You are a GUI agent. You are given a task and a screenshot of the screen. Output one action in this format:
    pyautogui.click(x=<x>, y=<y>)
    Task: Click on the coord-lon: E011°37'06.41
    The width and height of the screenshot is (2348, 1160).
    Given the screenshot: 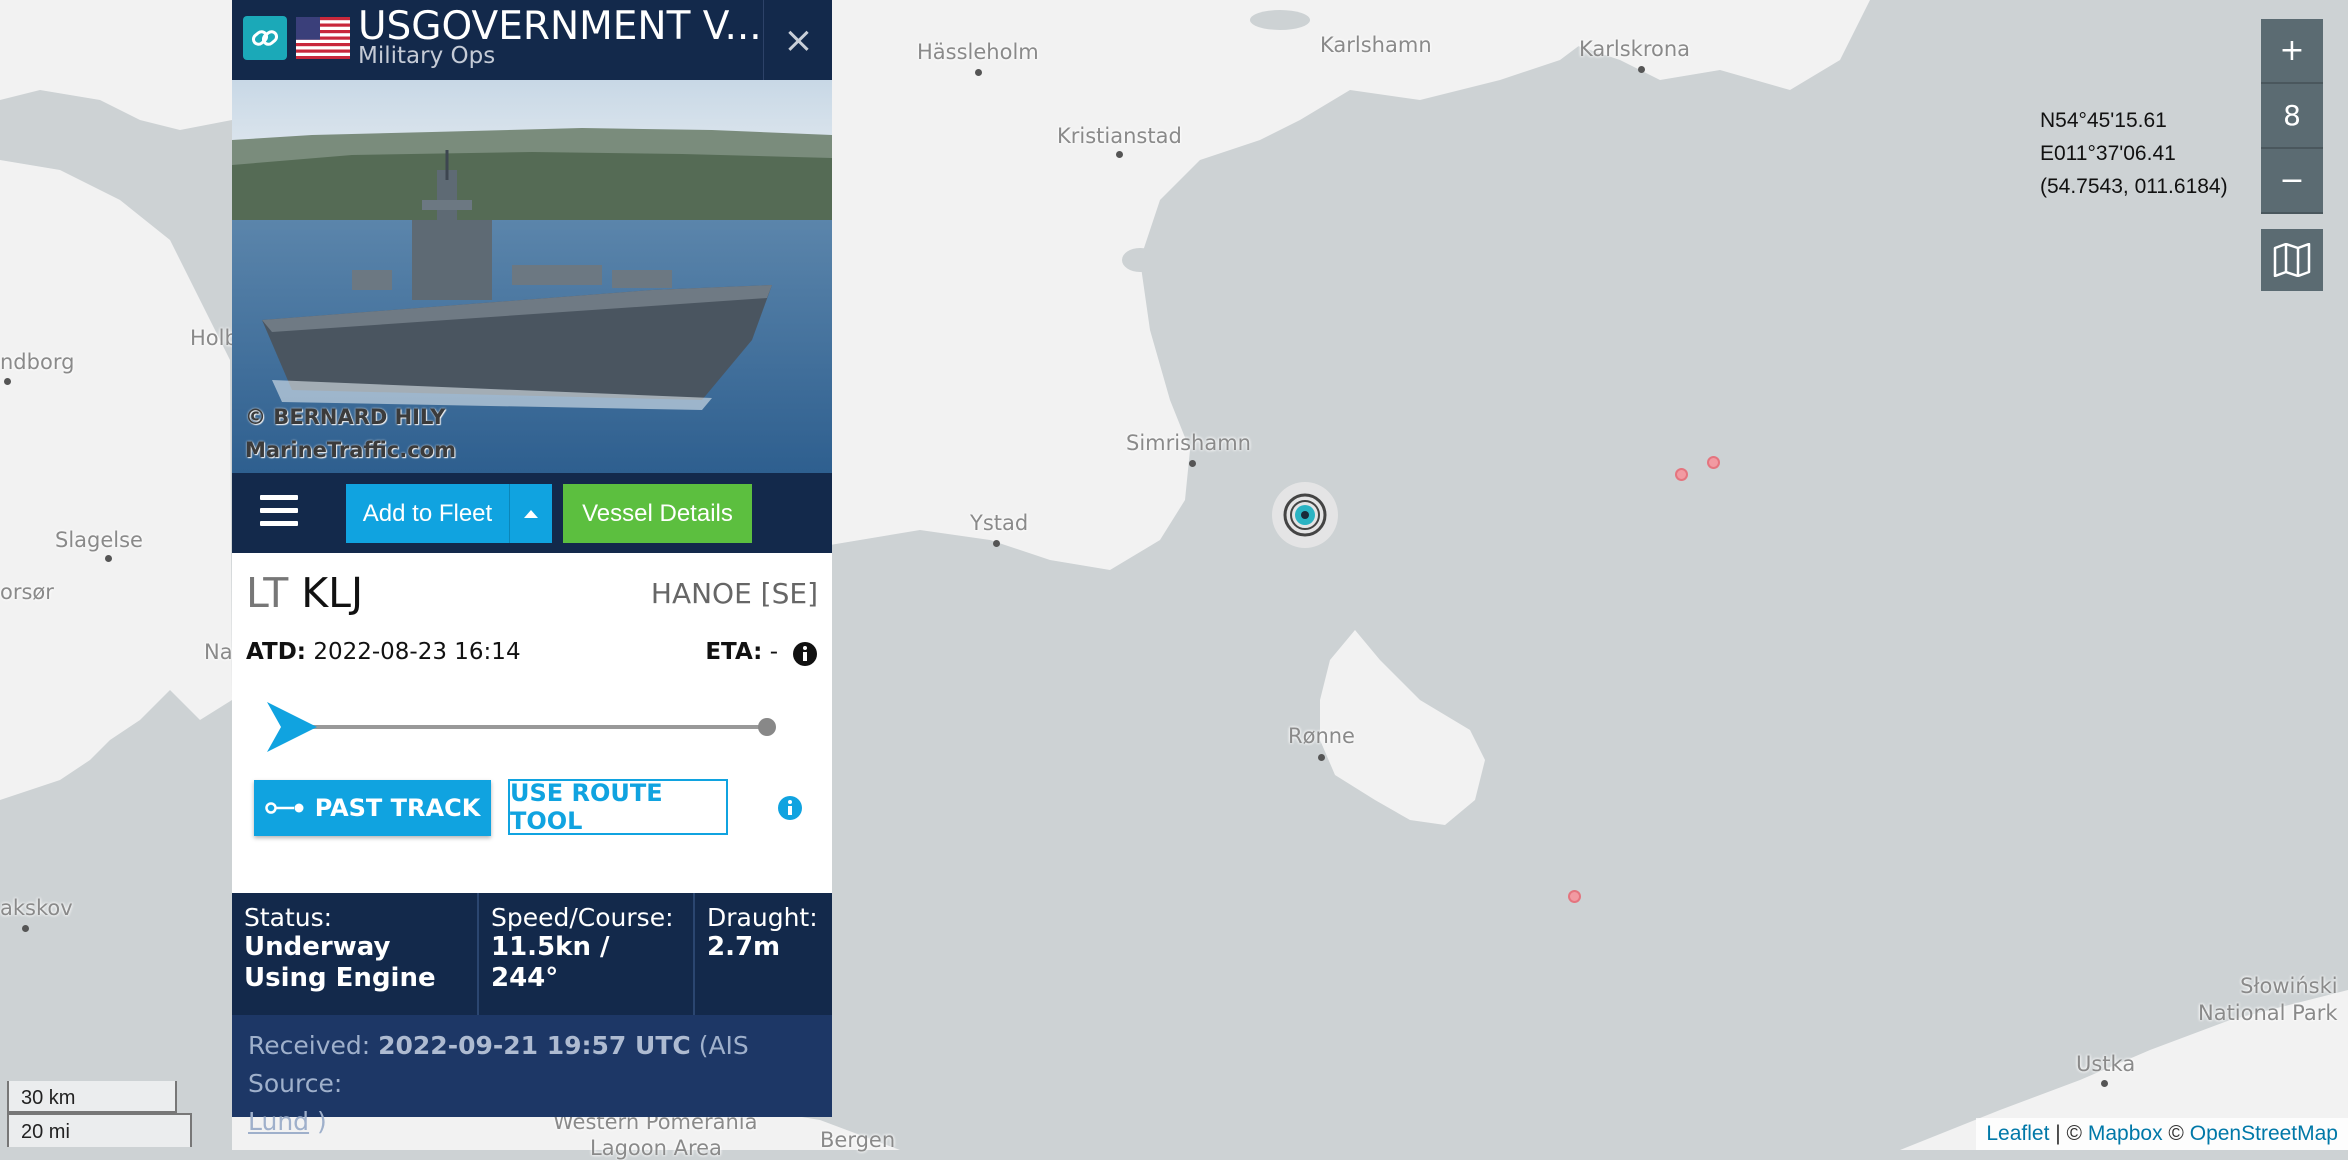 What is the action you would take?
    pyautogui.click(x=2108, y=153)
    